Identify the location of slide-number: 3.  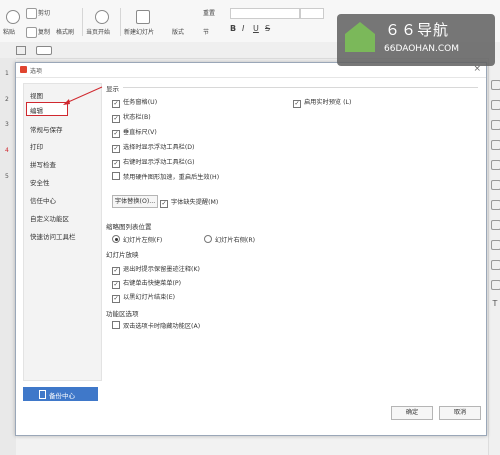
(7, 124).